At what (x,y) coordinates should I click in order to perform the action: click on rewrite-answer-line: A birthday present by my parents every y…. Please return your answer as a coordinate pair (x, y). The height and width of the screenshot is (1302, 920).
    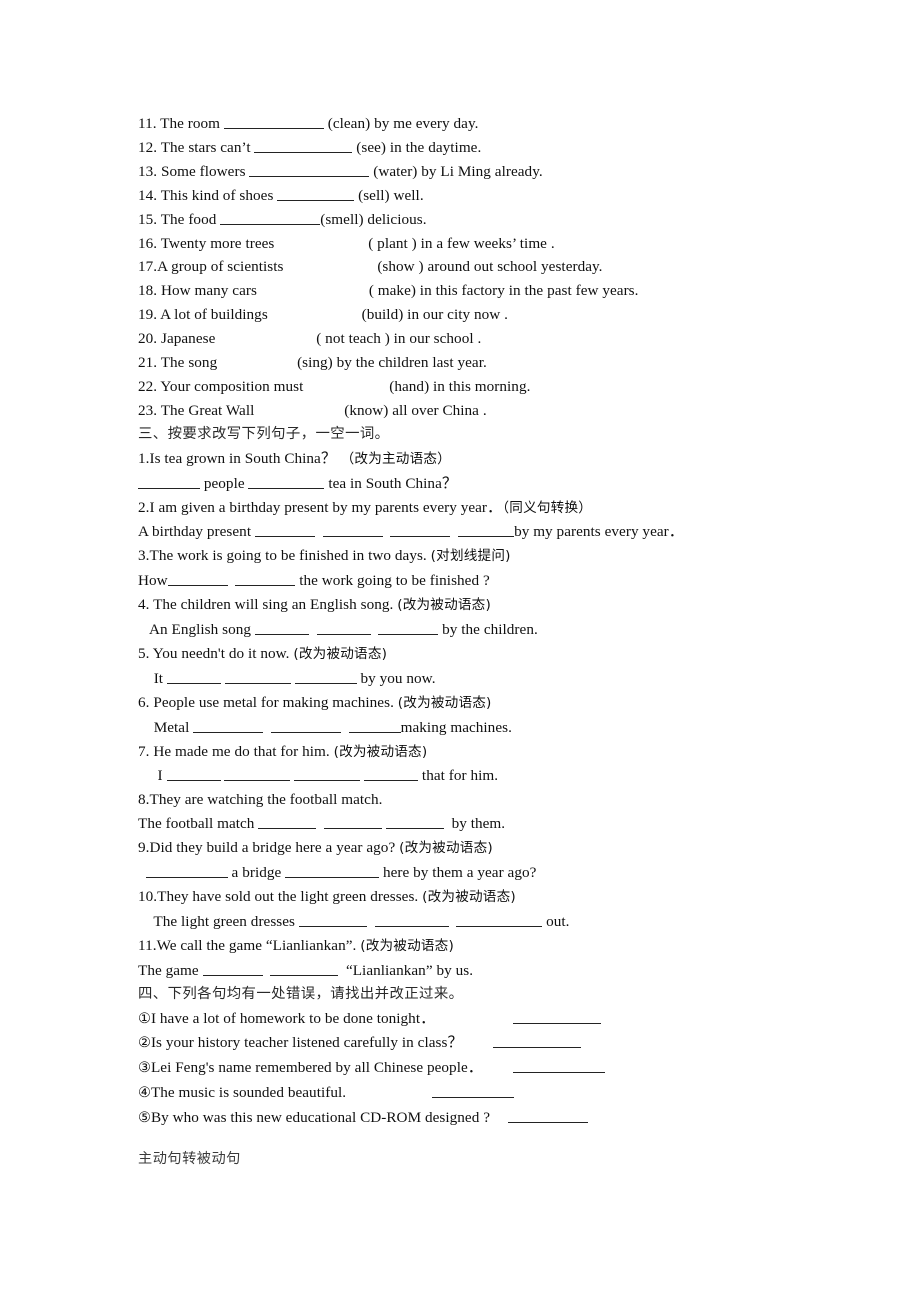
    Looking at the image, I should click on (488, 532).